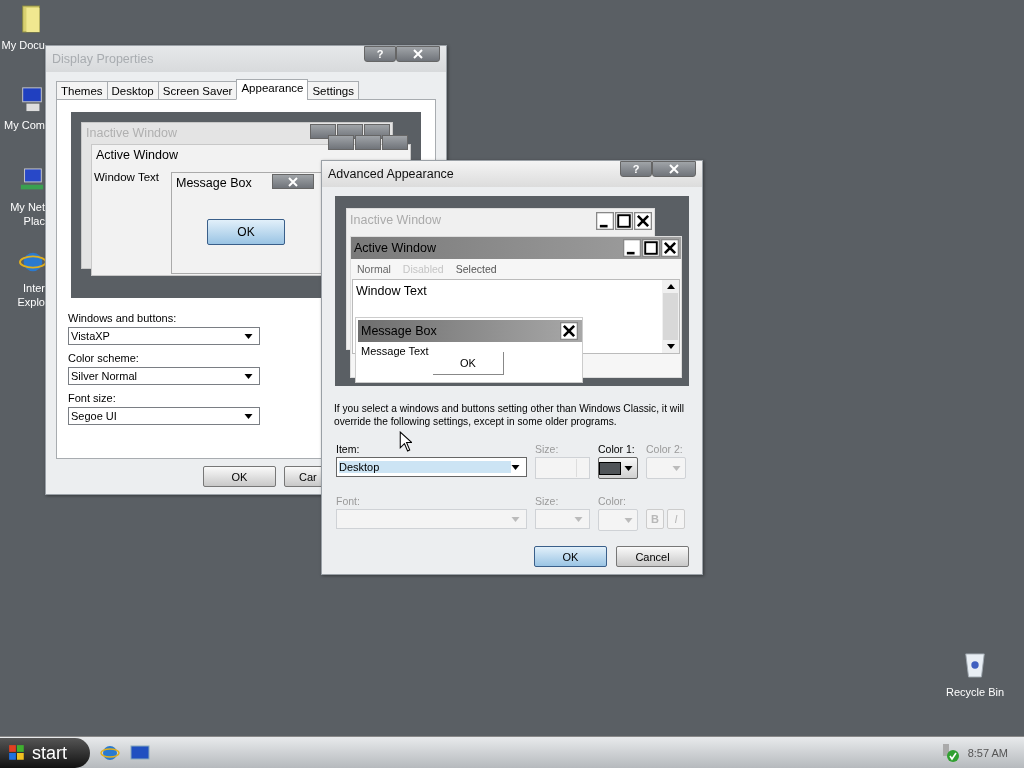 This screenshot has height=768, width=1024. Describe the element at coordinates (197, 90) in the screenshot. I see `tab: Screen Saver` at that location.